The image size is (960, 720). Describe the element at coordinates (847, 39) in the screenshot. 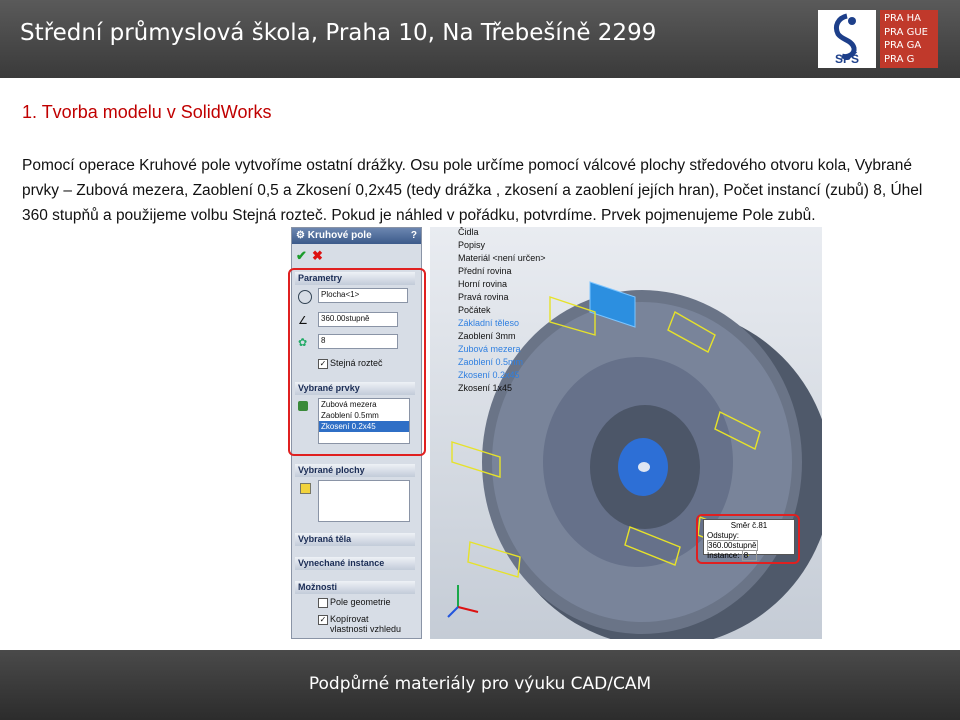

I see `sps-logo: SPŠ` at that location.